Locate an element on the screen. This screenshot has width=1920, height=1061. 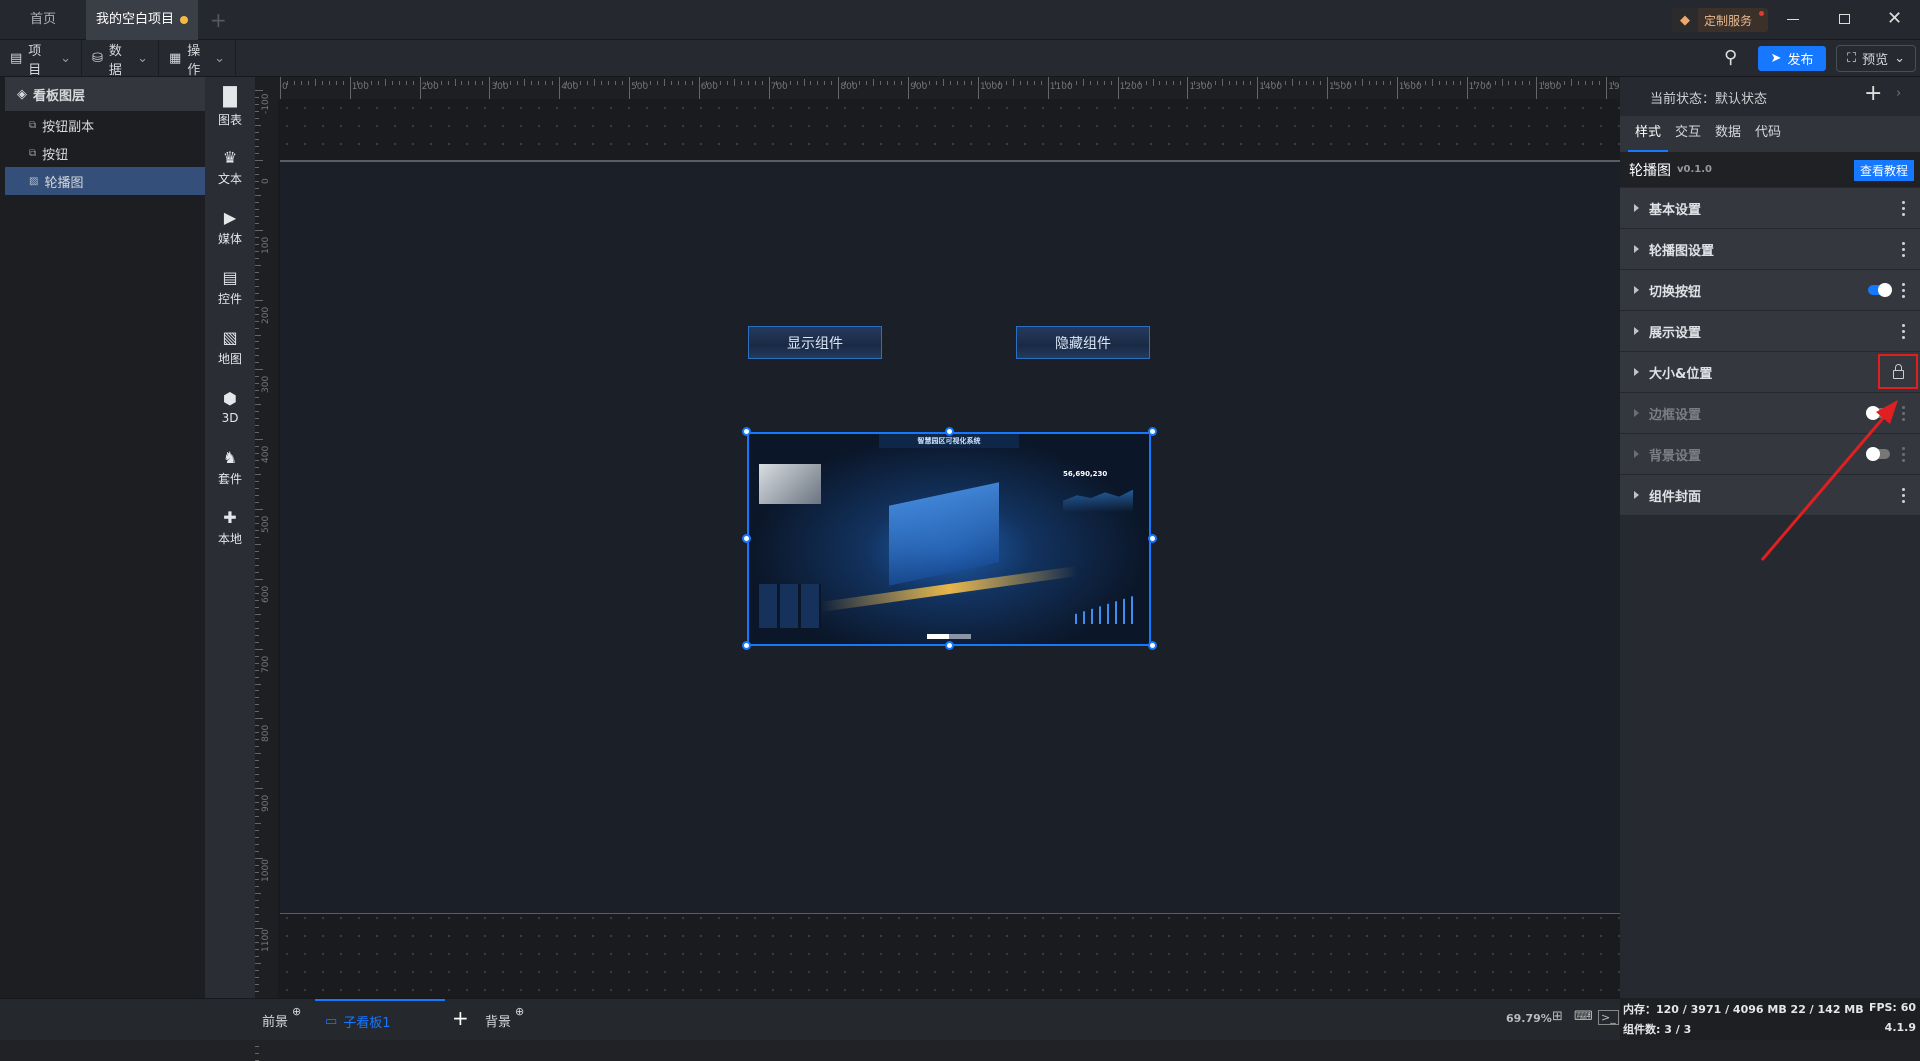
diamond-icon: ◆ is located at coordinates (1685, 20).